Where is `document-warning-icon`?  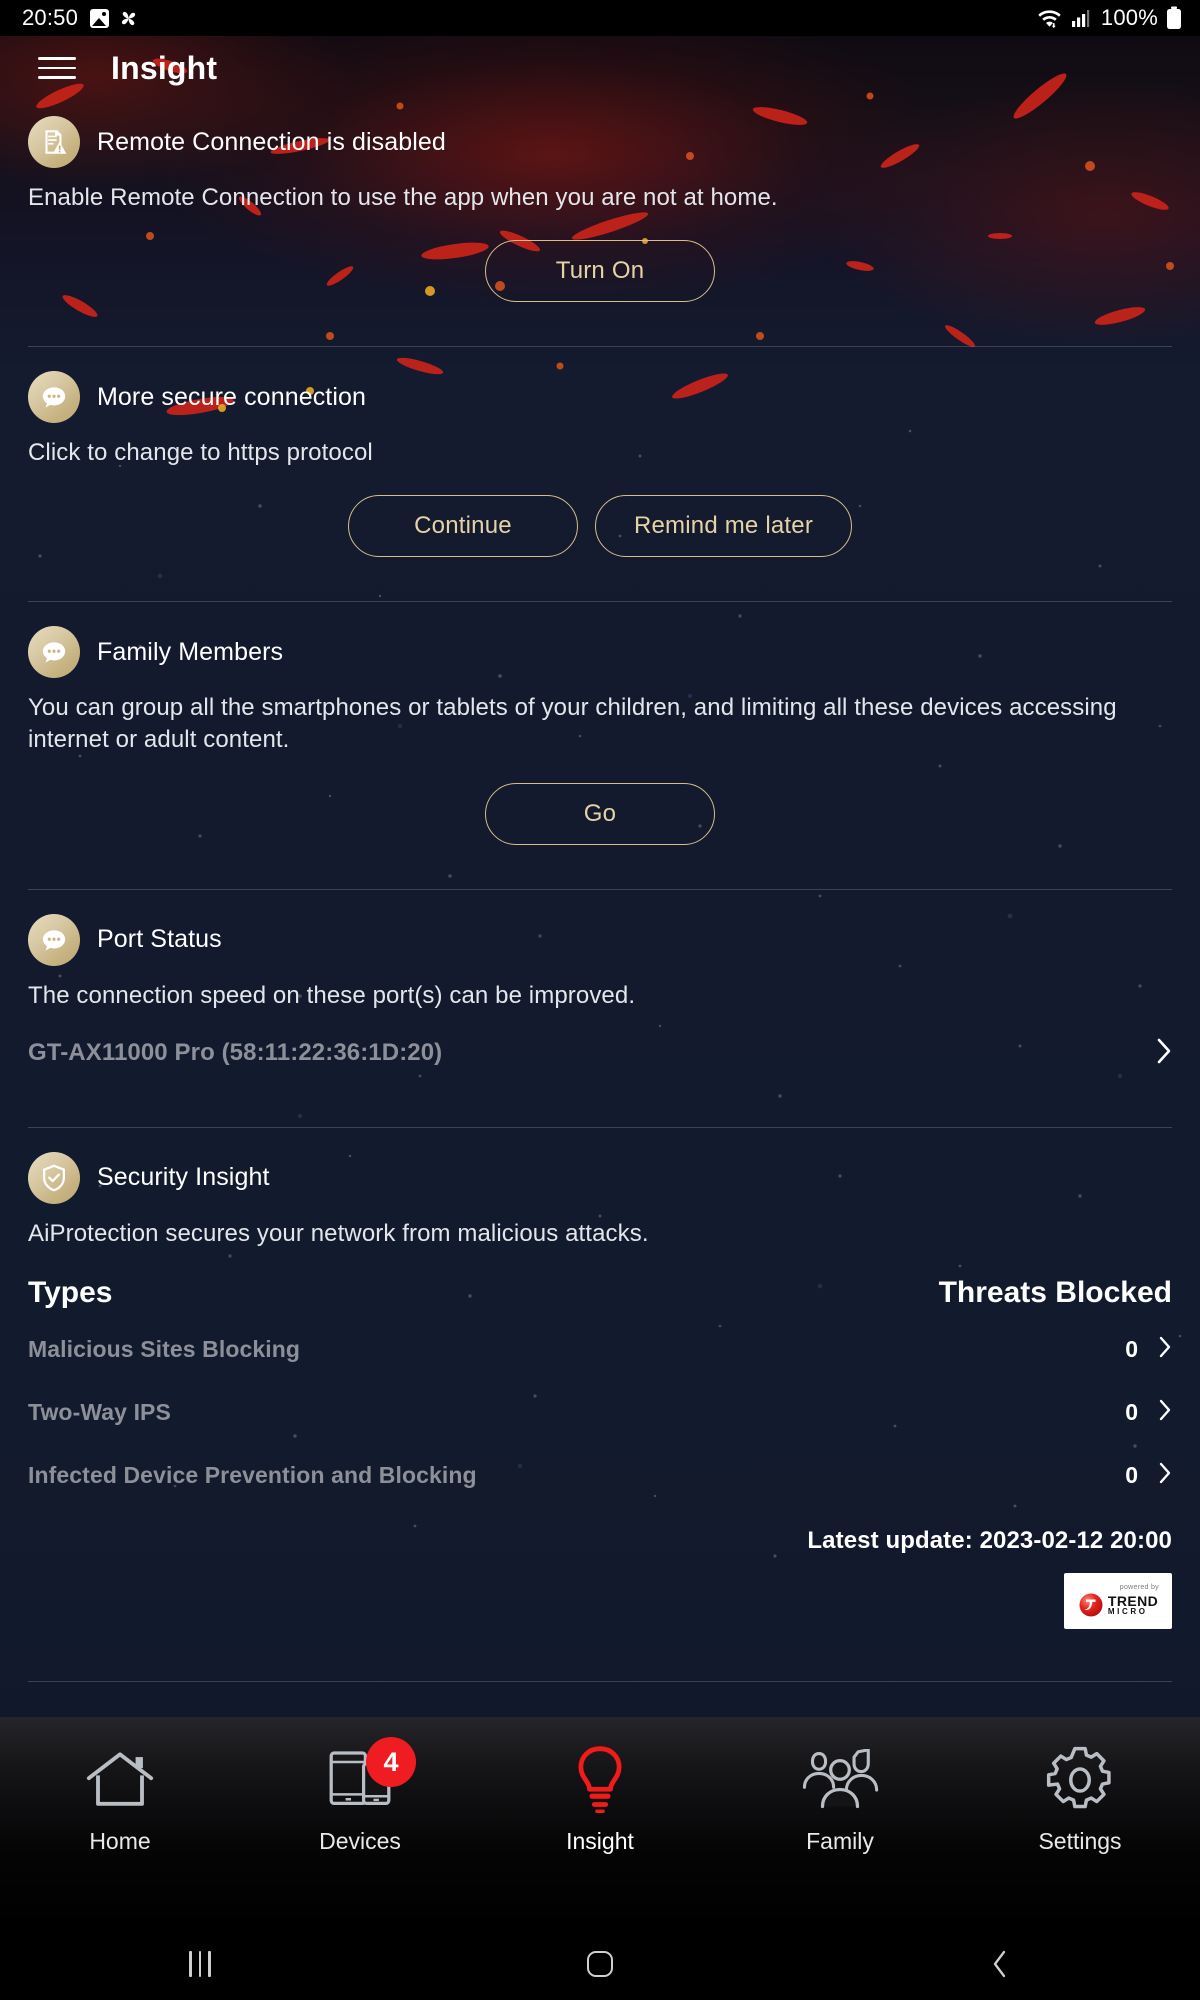 document-warning-icon is located at coordinates (54, 142).